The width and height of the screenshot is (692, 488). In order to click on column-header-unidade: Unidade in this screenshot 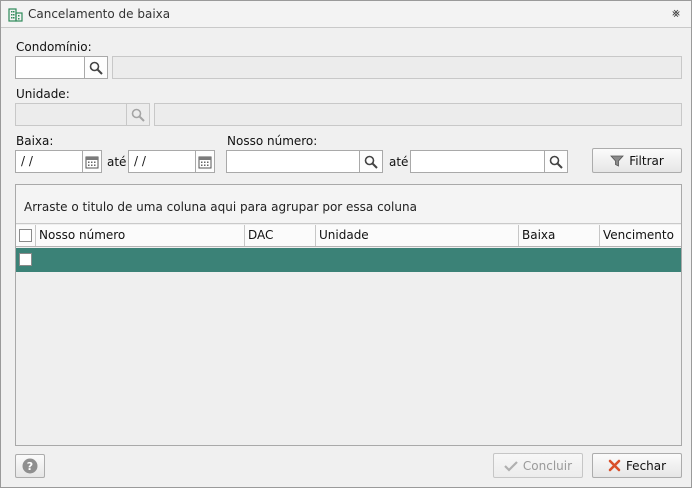, I will do `click(417, 235)`.